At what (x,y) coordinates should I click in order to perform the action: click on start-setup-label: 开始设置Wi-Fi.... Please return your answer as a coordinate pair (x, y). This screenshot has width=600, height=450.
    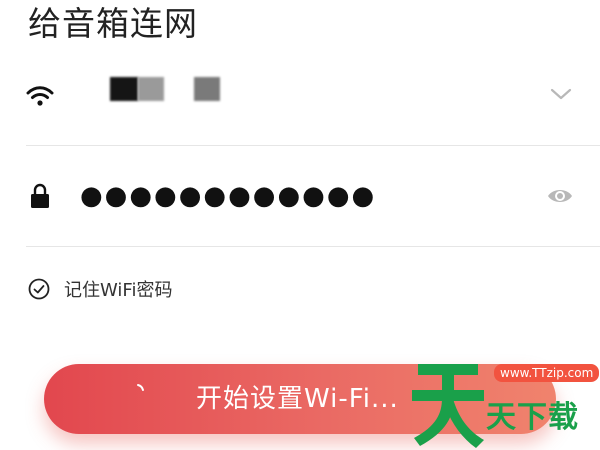
    Looking at the image, I should click on (297, 399).